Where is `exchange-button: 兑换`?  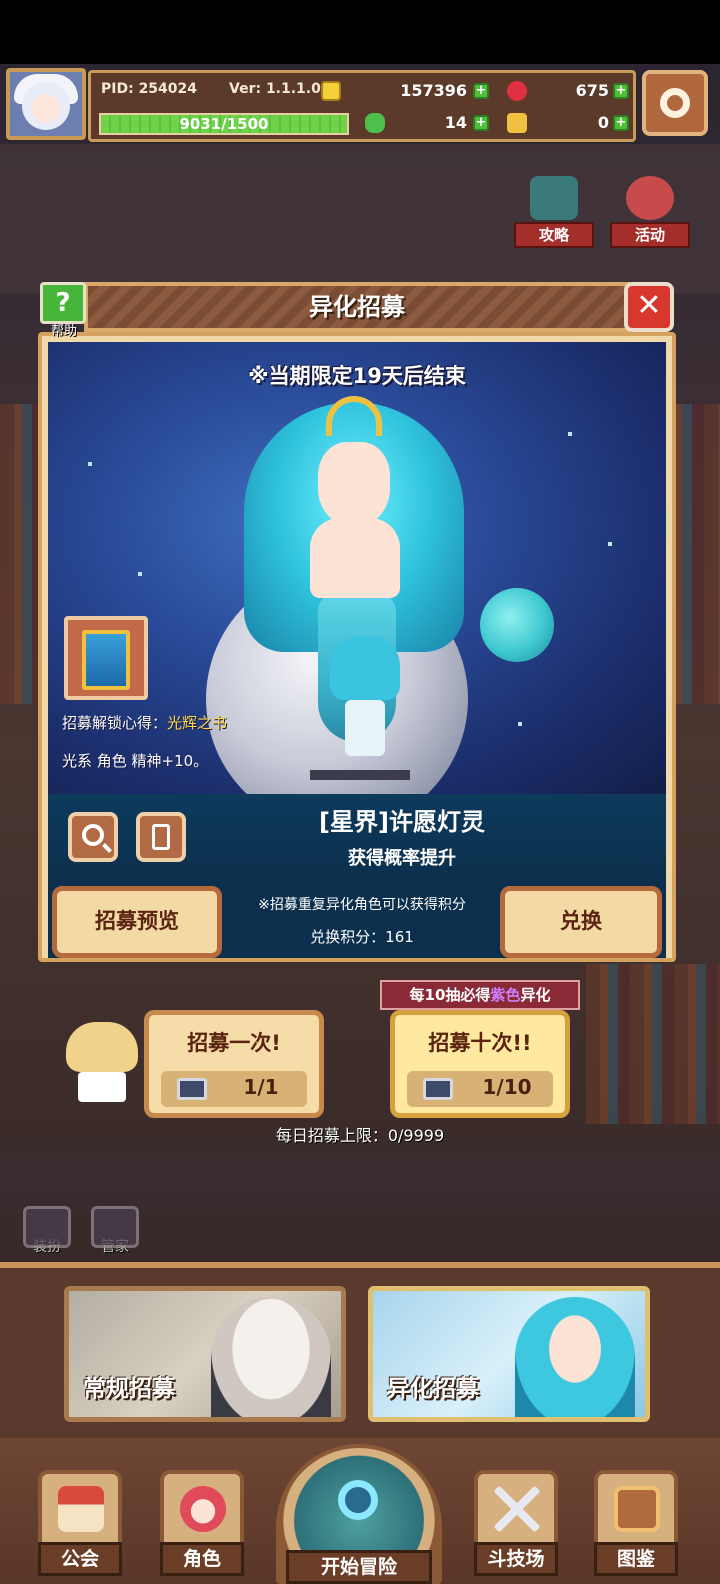
exchange-button: 兑换 is located at coordinates (581, 922).